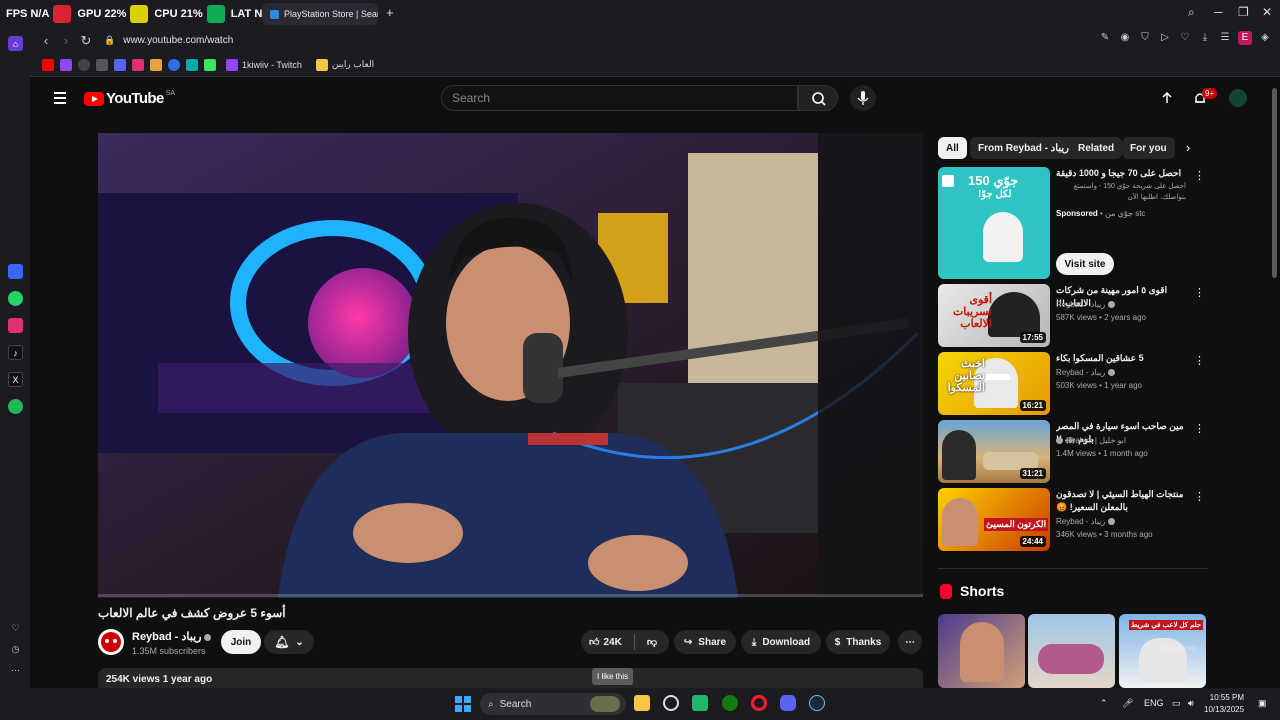 The width and height of the screenshot is (1280, 720). I want to click on history-icon: ◷, so click(15, 649).